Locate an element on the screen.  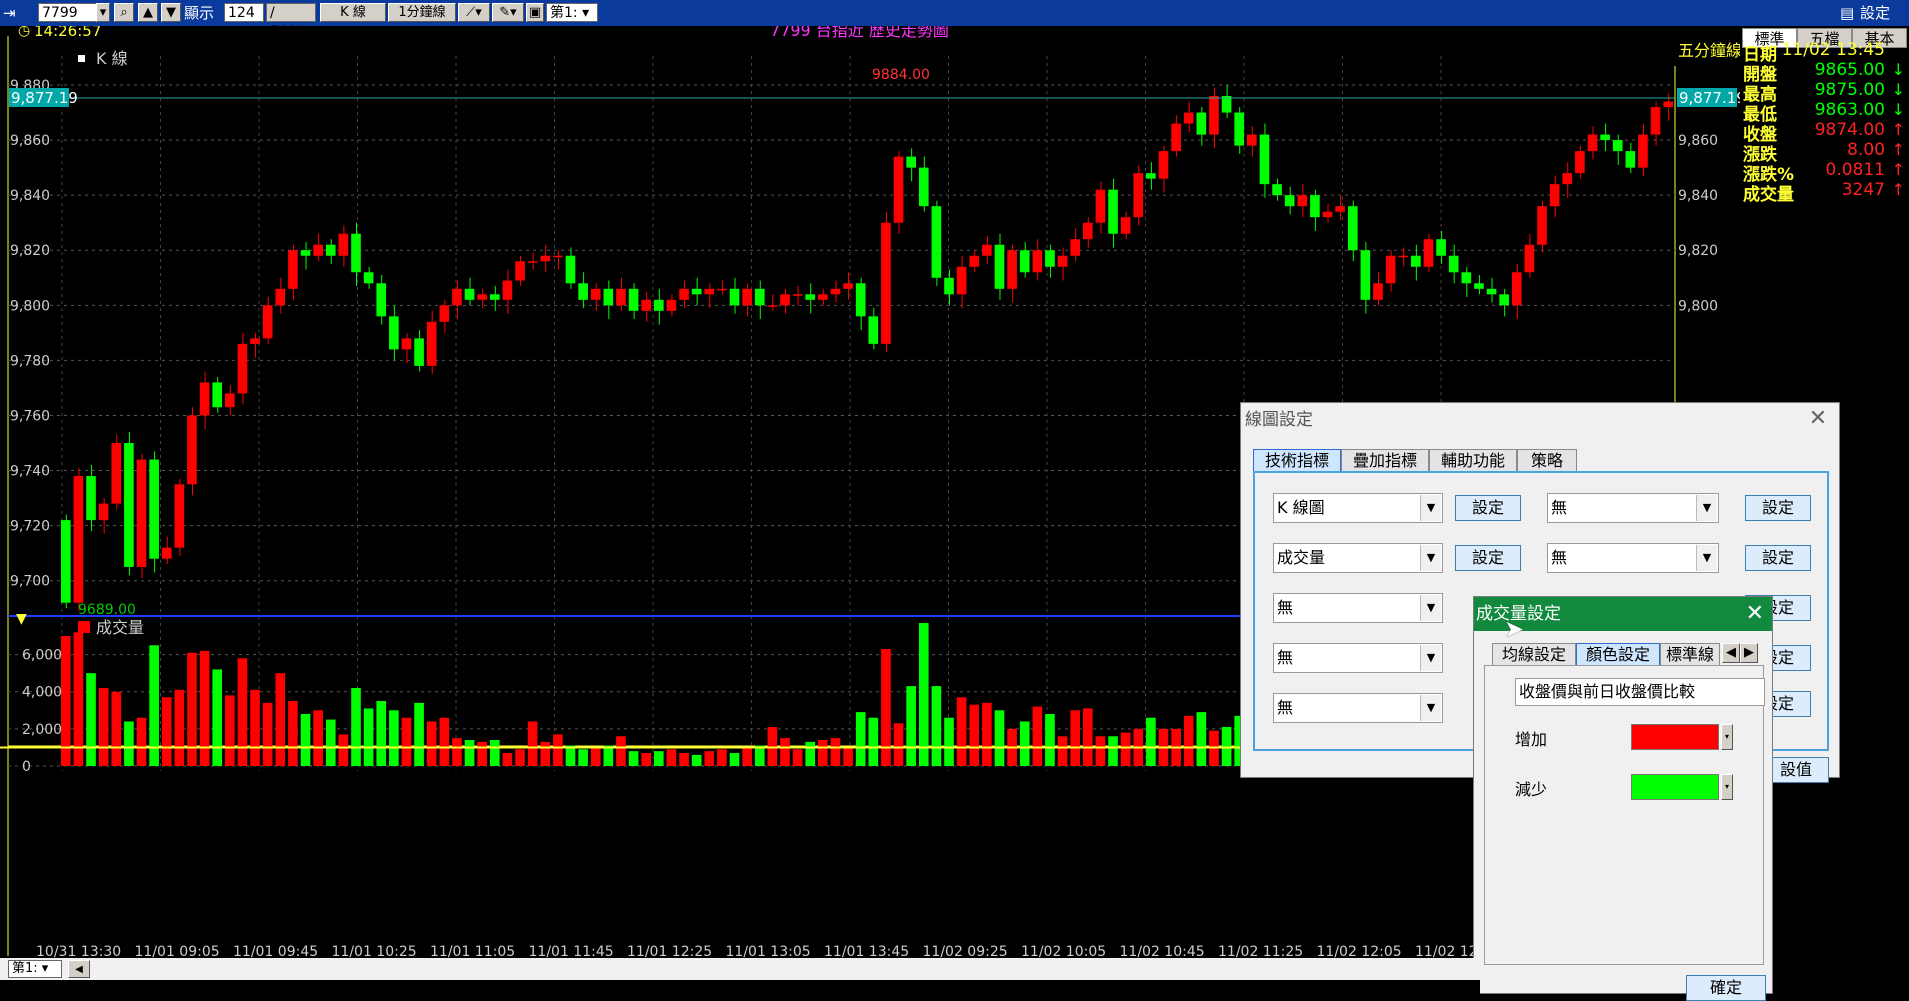
y-tick-label: 9,860 is located at coordinates (30, 141).